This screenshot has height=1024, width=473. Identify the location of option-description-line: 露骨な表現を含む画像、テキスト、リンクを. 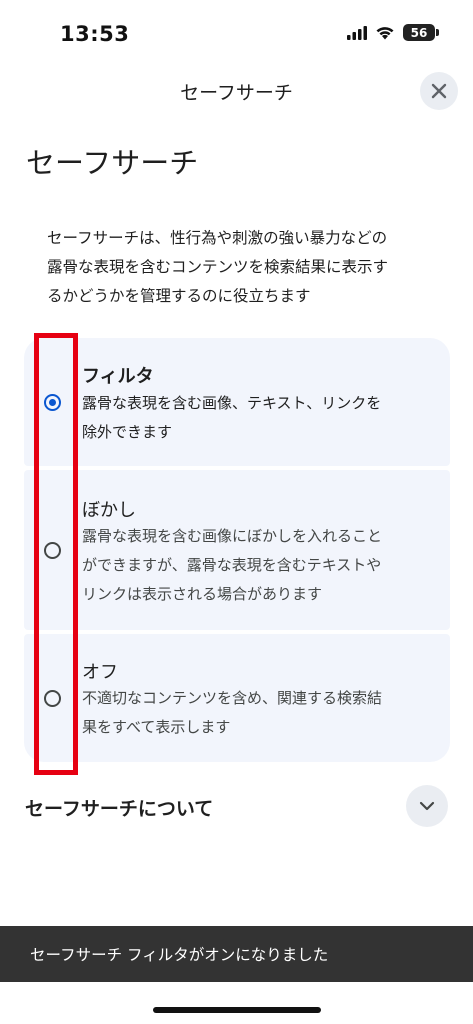
(232, 403).